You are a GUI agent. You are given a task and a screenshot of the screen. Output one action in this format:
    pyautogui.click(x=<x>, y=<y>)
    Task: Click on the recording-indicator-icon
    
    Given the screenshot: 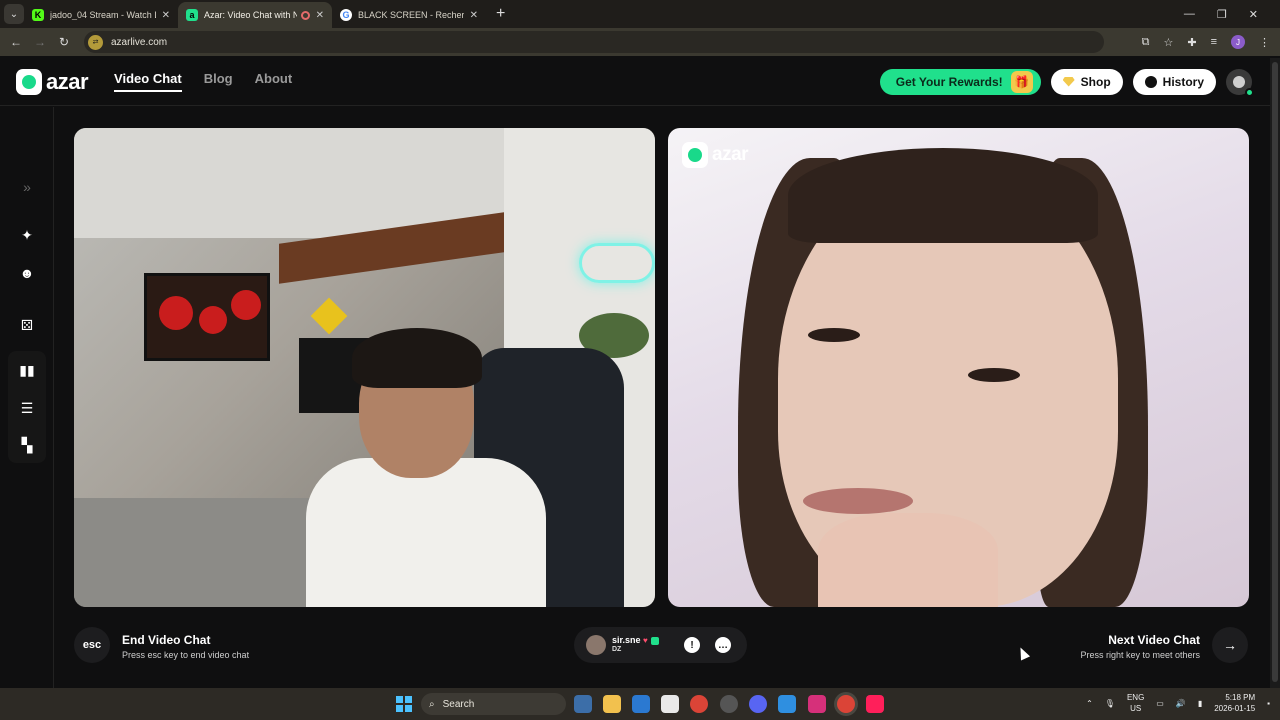 What is the action you would take?
    pyautogui.click(x=305, y=15)
    